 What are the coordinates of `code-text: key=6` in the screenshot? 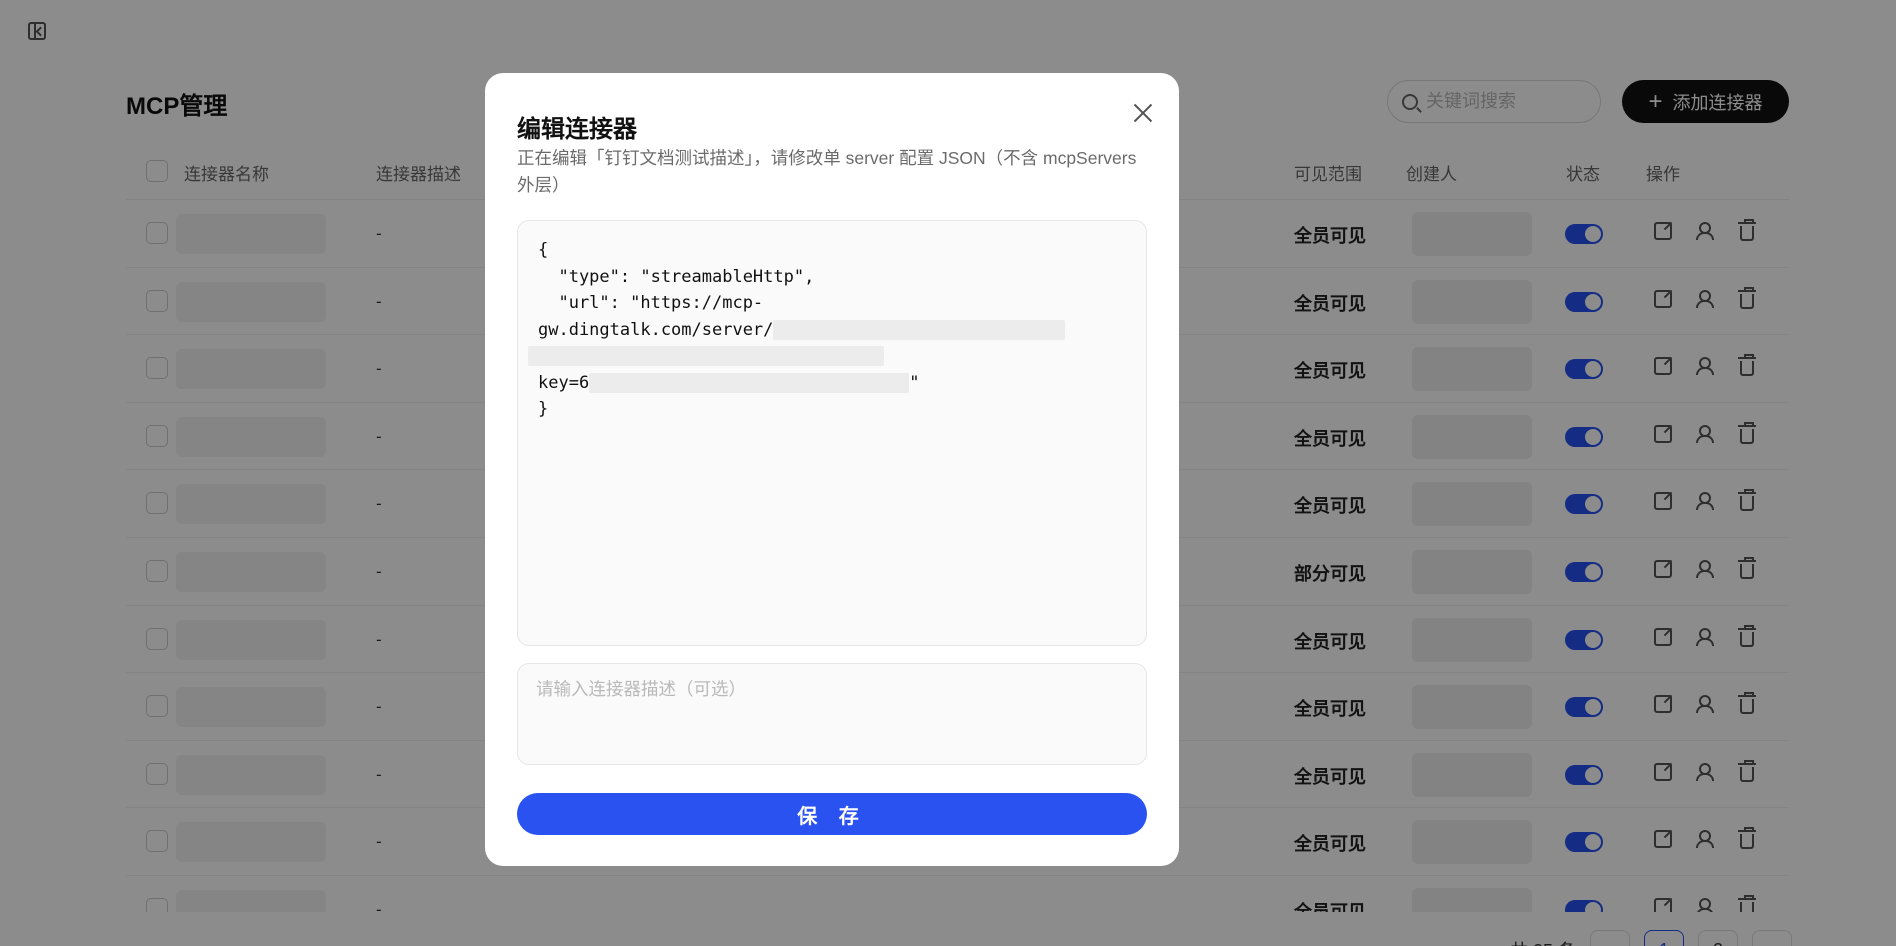 It's located at (564, 382).